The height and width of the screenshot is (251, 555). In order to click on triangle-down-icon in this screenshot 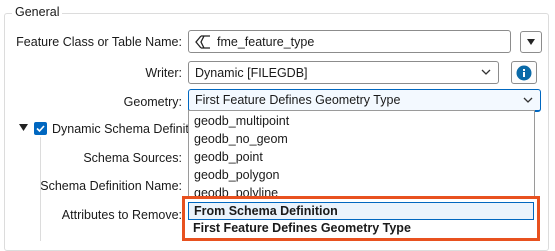, I will do `click(531, 42)`.